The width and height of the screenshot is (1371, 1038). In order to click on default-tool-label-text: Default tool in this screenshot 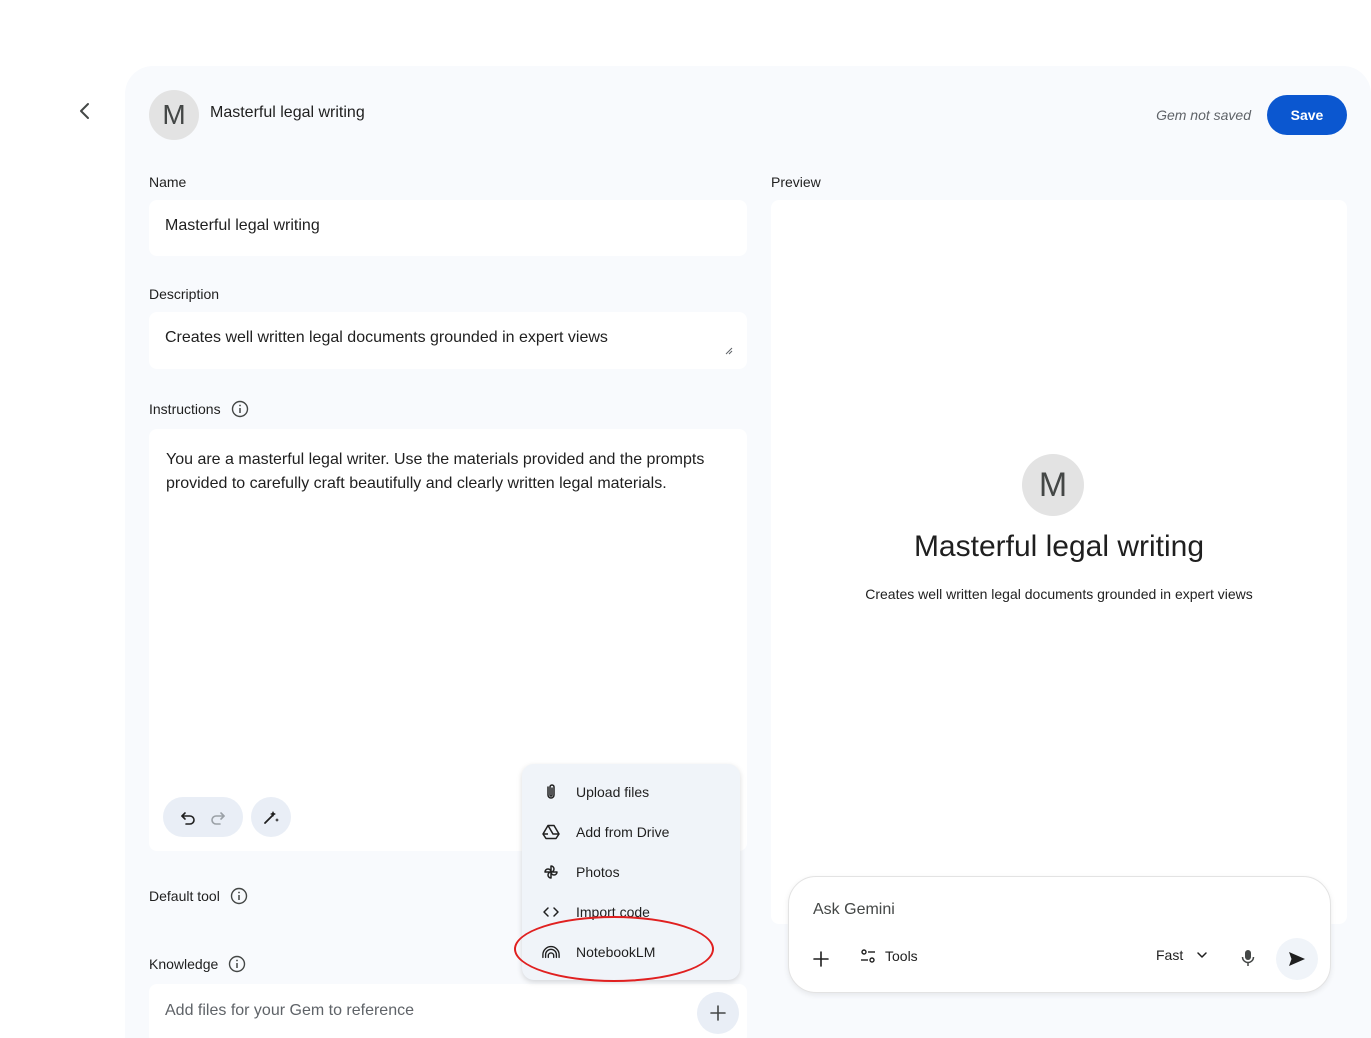, I will do `click(184, 896)`.